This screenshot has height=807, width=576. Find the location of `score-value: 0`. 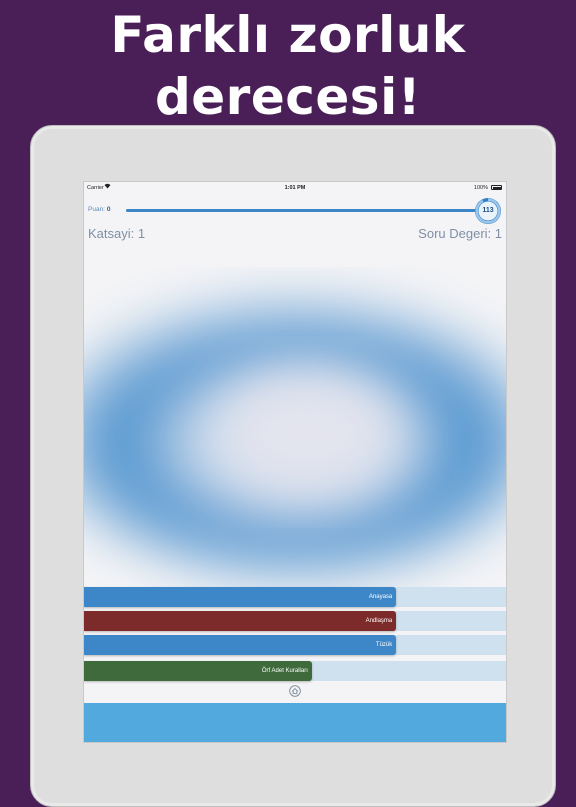

score-value: 0 is located at coordinates (108, 209).